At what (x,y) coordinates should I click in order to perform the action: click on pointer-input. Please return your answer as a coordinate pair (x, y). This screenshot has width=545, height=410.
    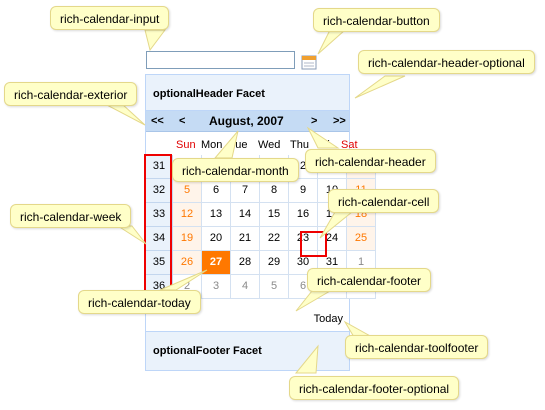
    Looking at the image, I should click on (155, 40).